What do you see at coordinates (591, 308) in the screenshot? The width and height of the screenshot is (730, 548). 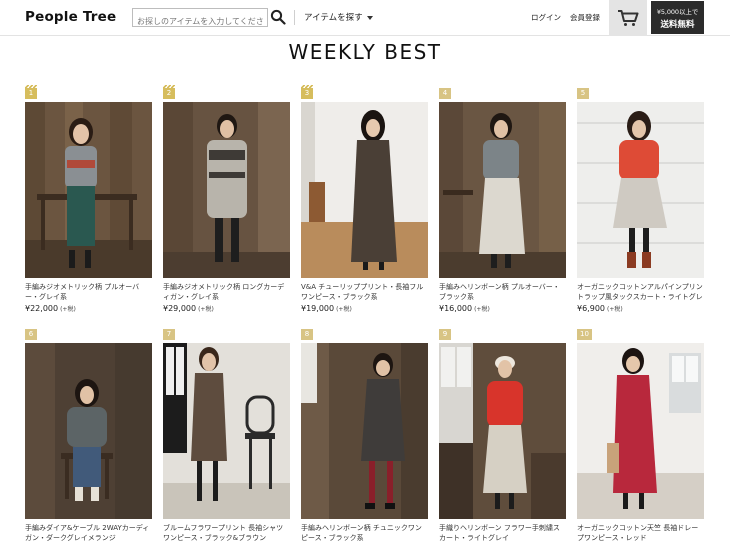 I see `price-value: ¥6,900` at bounding box center [591, 308].